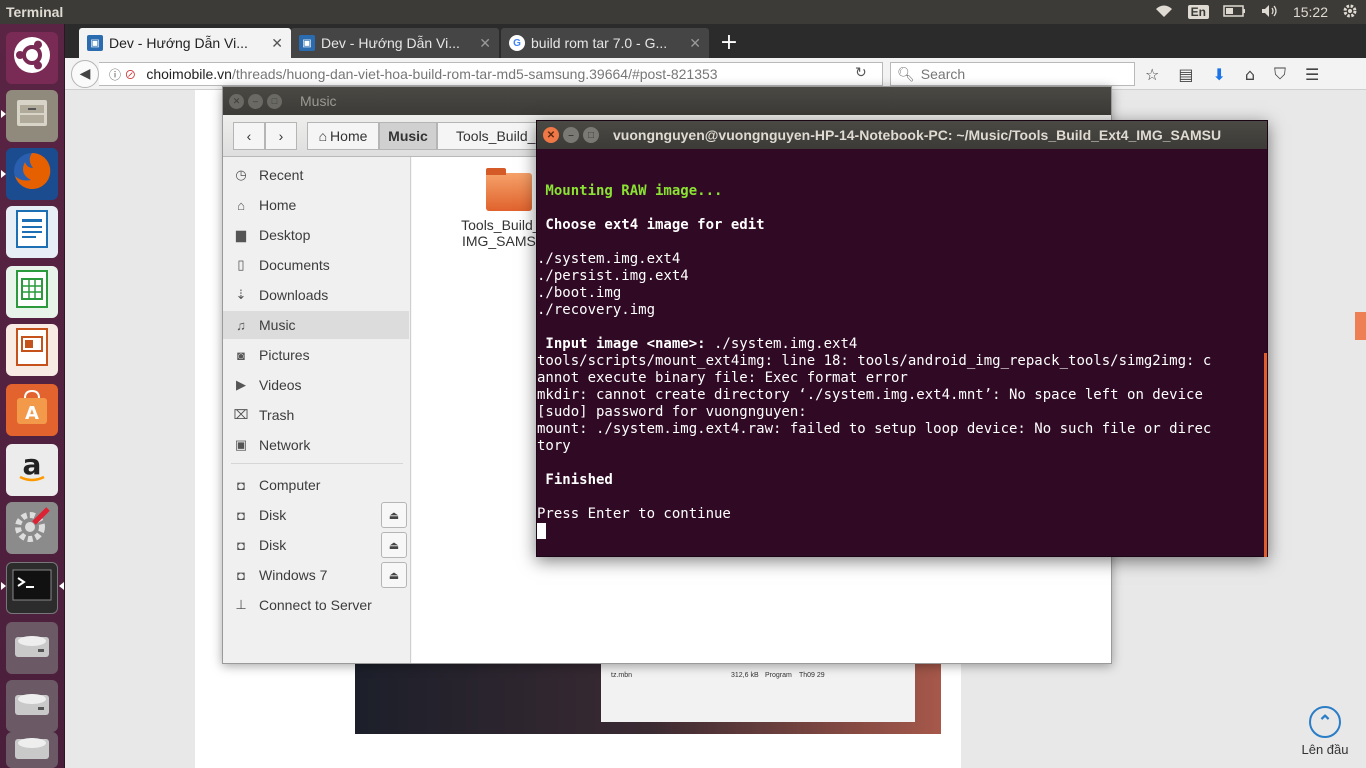  What do you see at coordinates (316, 175) in the screenshot?
I see `sidebar-item-recent: ◷ Recent` at bounding box center [316, 175].